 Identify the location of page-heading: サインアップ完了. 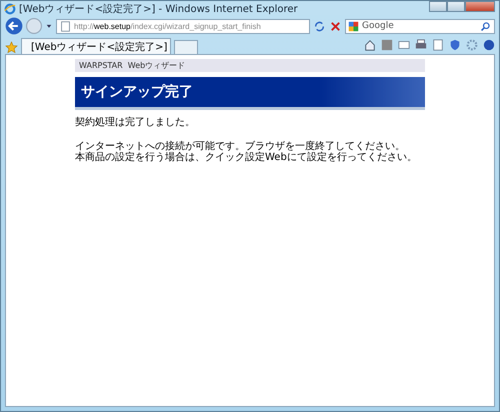
(250, 93).